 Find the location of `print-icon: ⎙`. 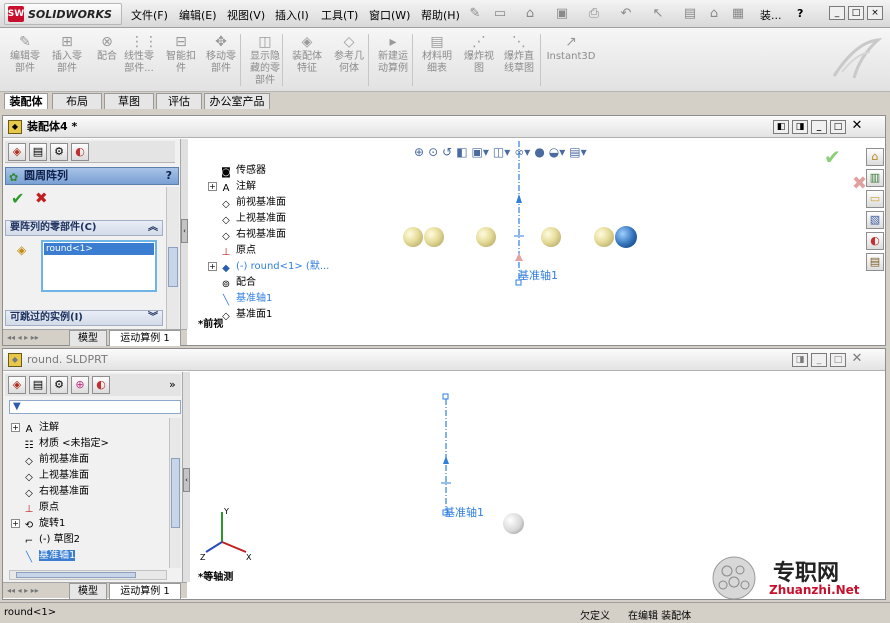

print-icon: ⎙ is located at coordinates (594, 14).